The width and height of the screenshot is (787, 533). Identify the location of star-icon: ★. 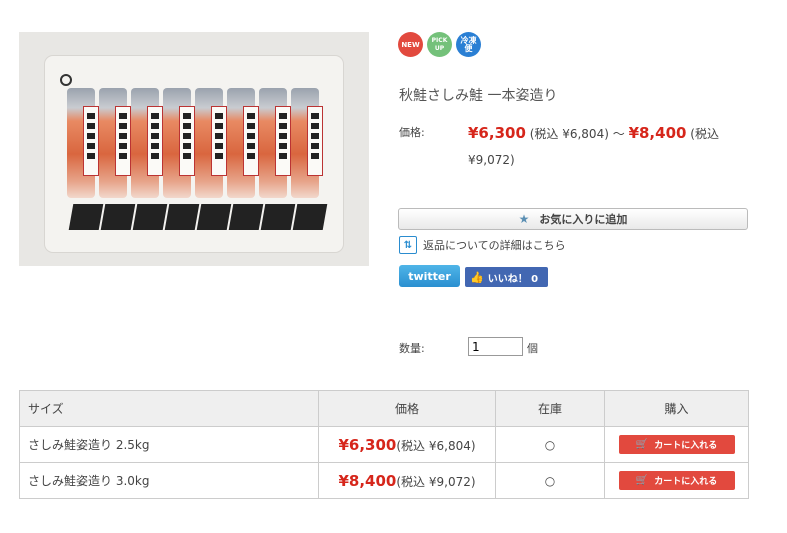
(524, 219).